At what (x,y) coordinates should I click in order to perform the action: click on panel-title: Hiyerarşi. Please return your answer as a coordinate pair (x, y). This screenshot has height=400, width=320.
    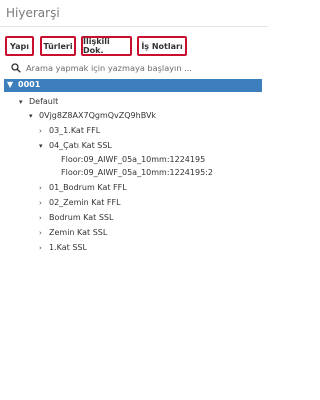
    Looking at the image, I should click on (33, 13).